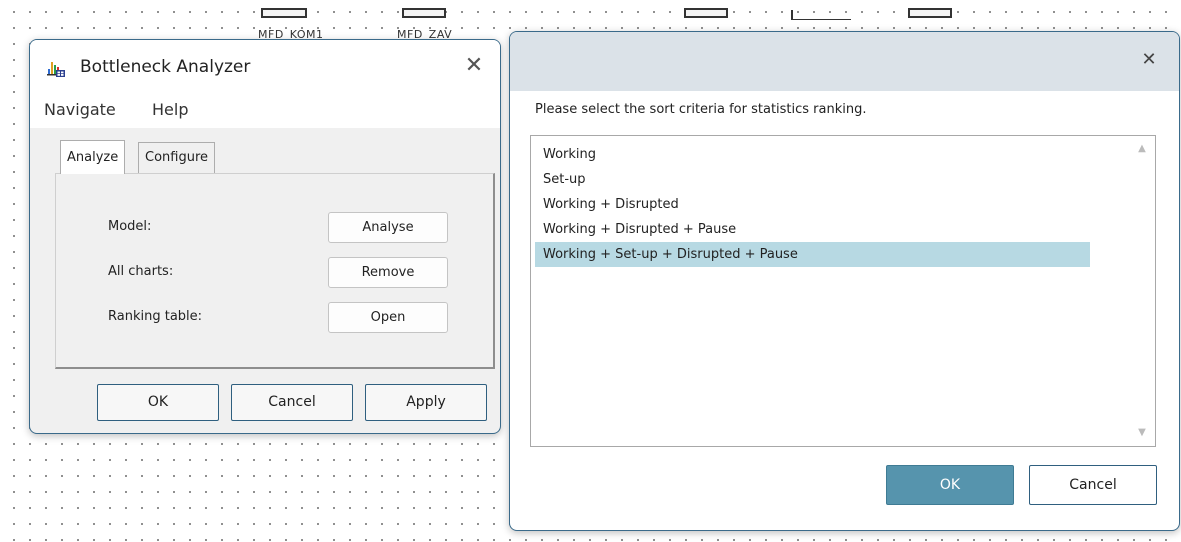 Image resolution: width=1181 pixels, height=542 pixels. What do you see at coordinates (130, 226) in the screenshot?
I see `model-label: Model:` at bounding box center [130, 226].